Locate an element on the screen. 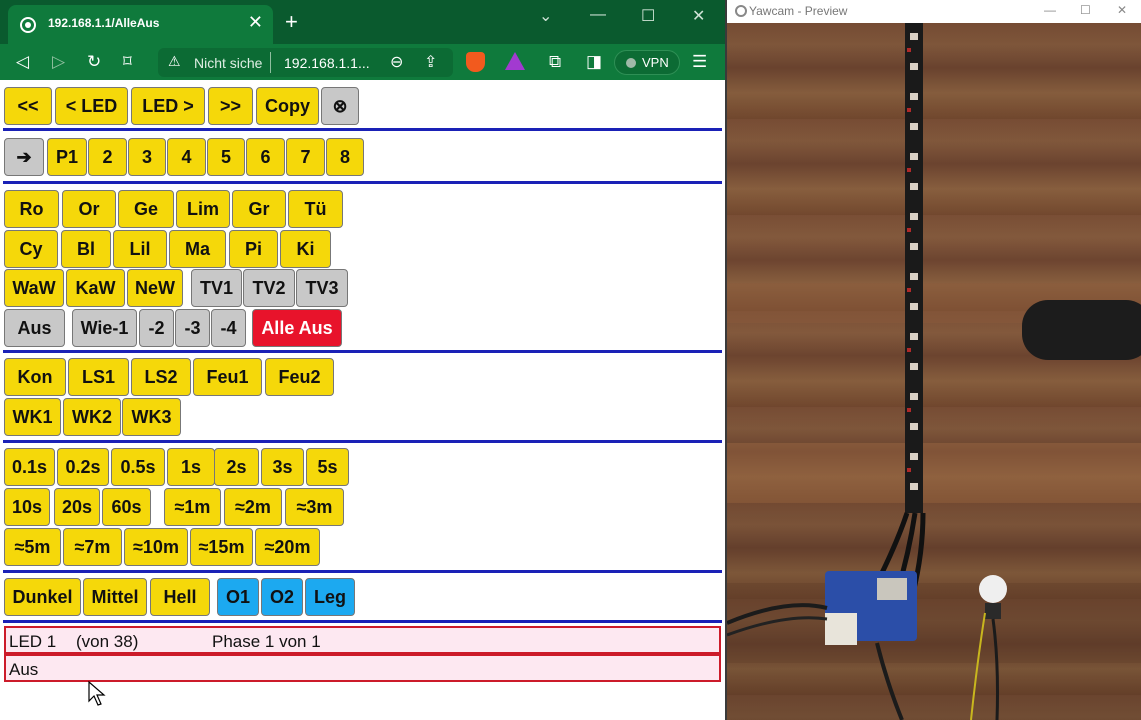 The image size is (1141, 720). neutral-white-button: NeW is located at coordinates (155, 288).